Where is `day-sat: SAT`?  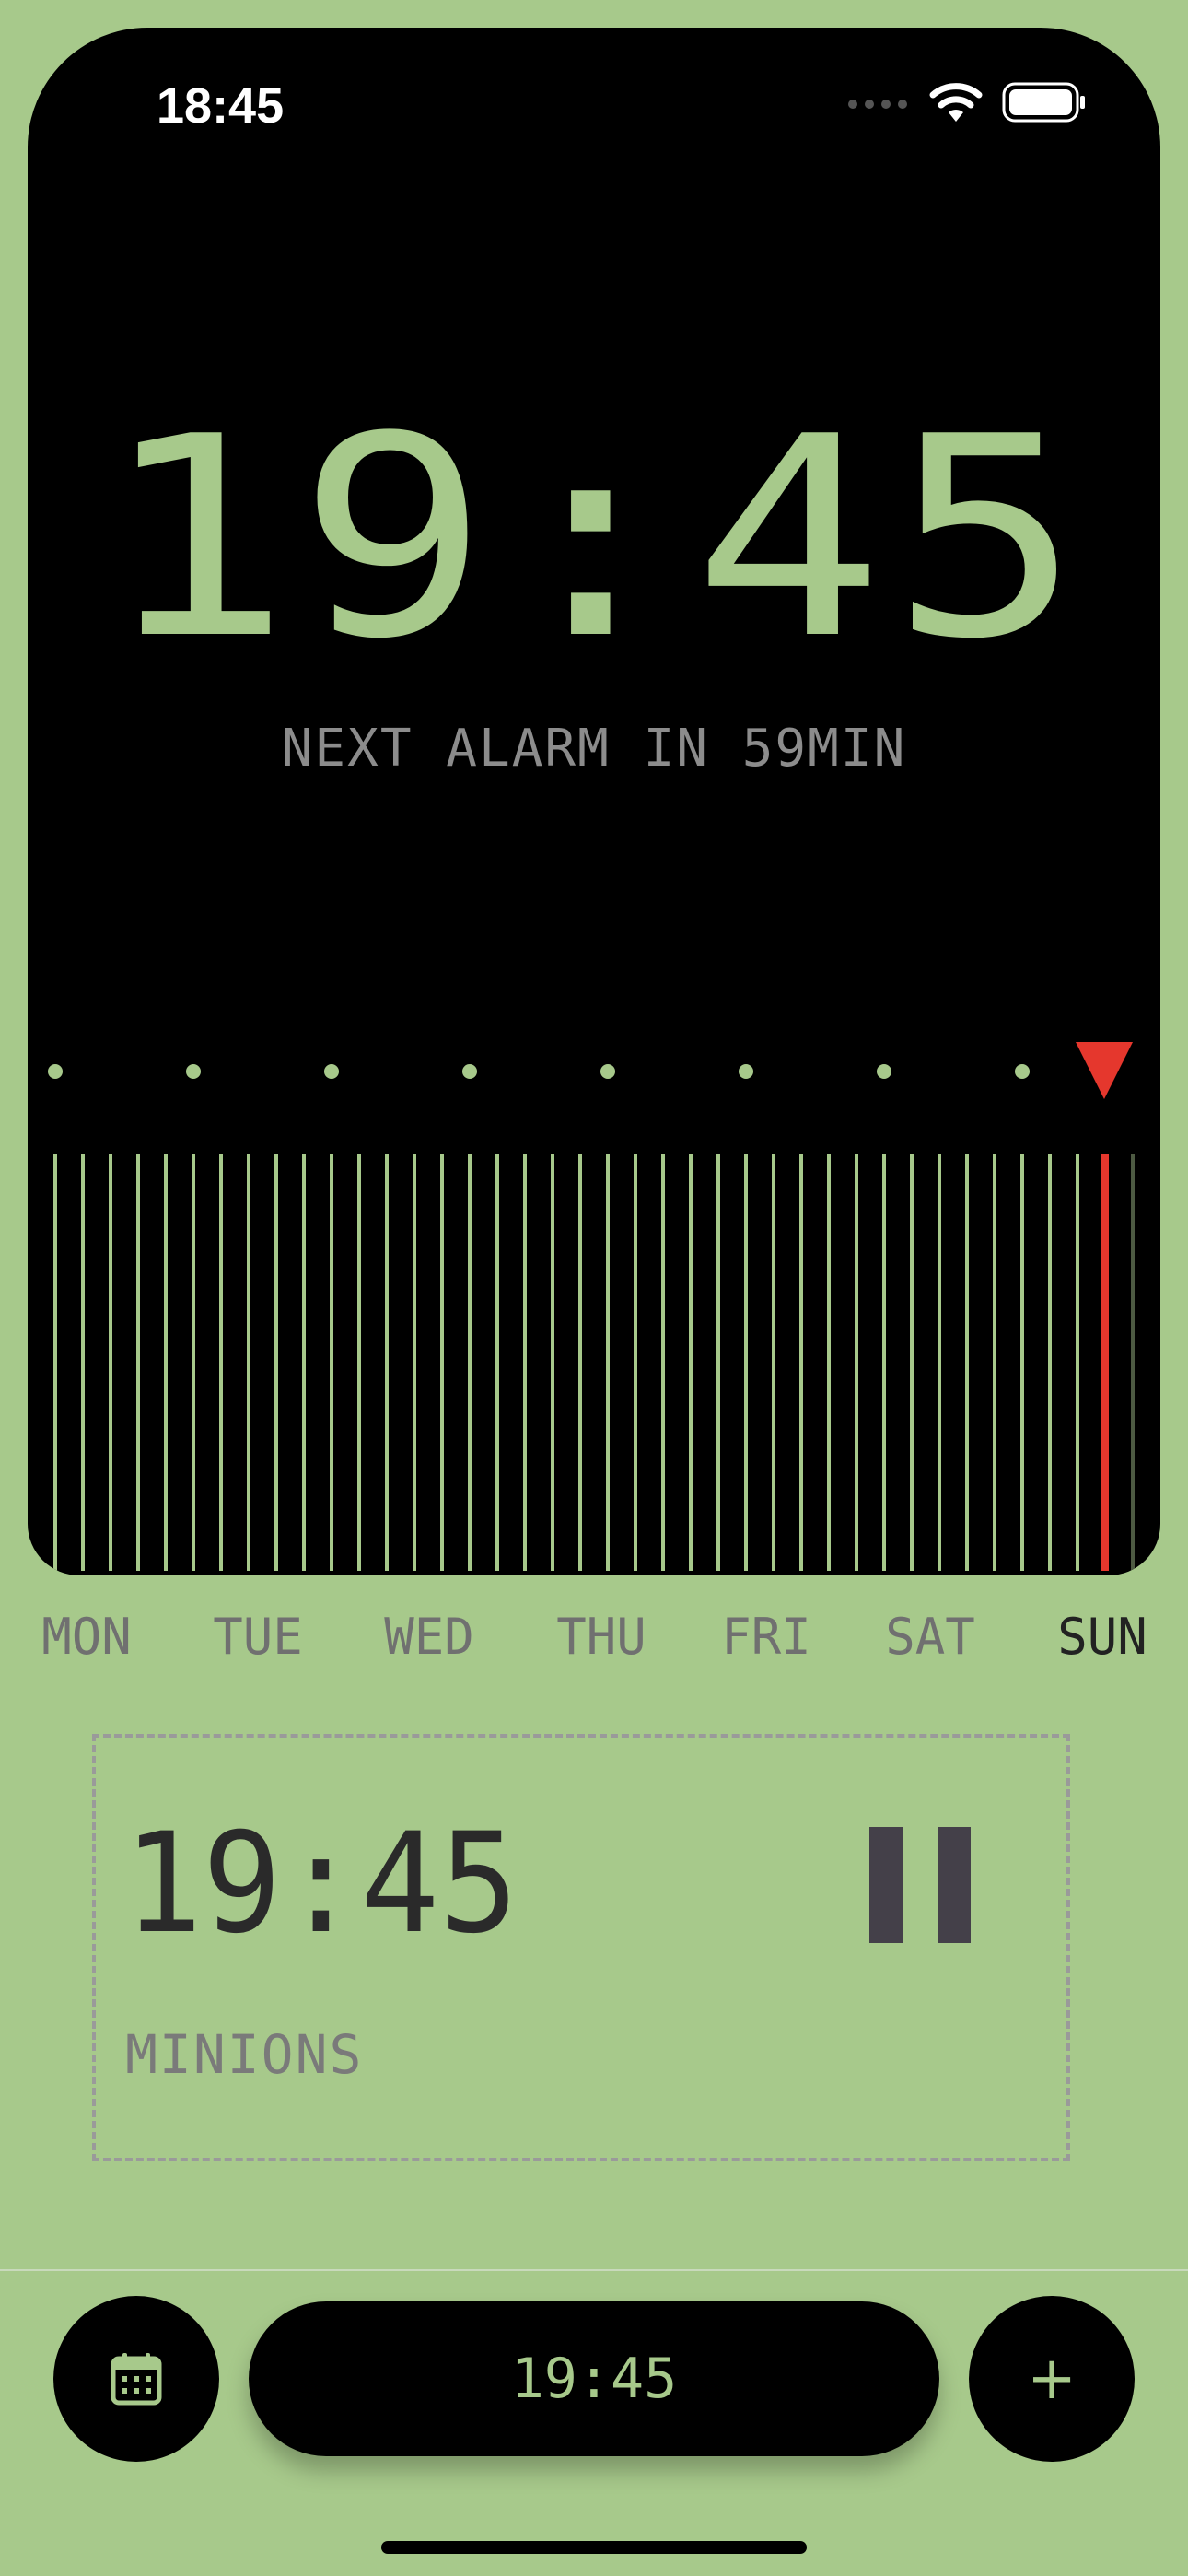
day-sat: SAT is located at coordinates (930, 1637).